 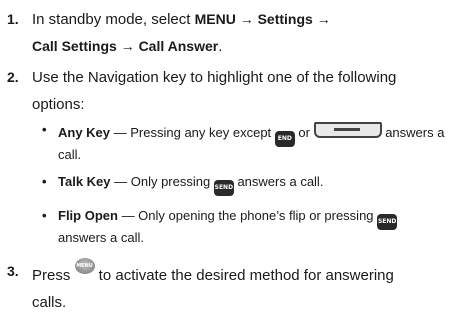 What do you see at coordinates (84, 181) in the screenshot?
I see `option-term-talk-key: Talk Key` at bounding box center [84, 181].